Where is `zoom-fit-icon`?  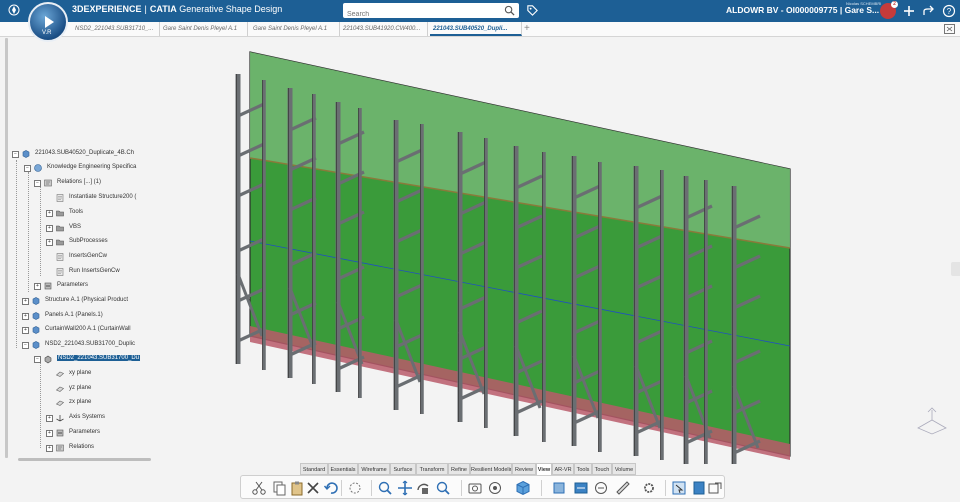 zoom-fit-icon is located at coordinates (385, 488).